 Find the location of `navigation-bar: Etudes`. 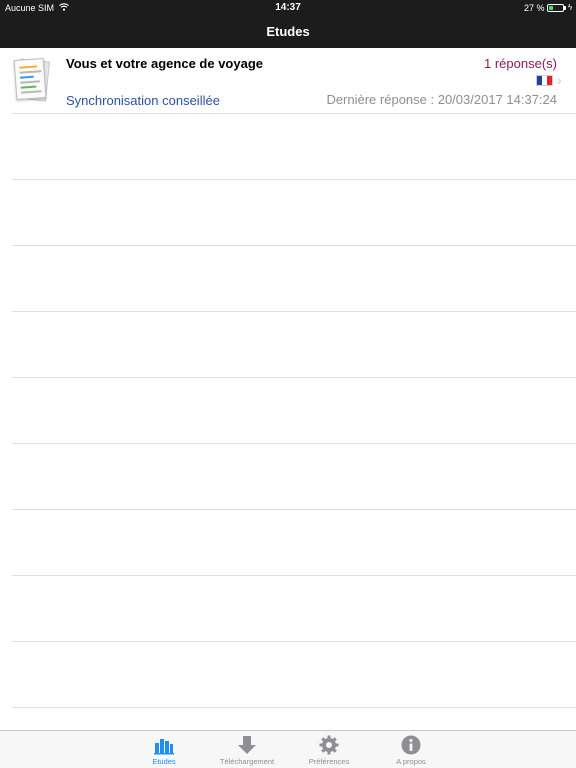

navigation-bar: Etudes is located at coordinates (288, 32).